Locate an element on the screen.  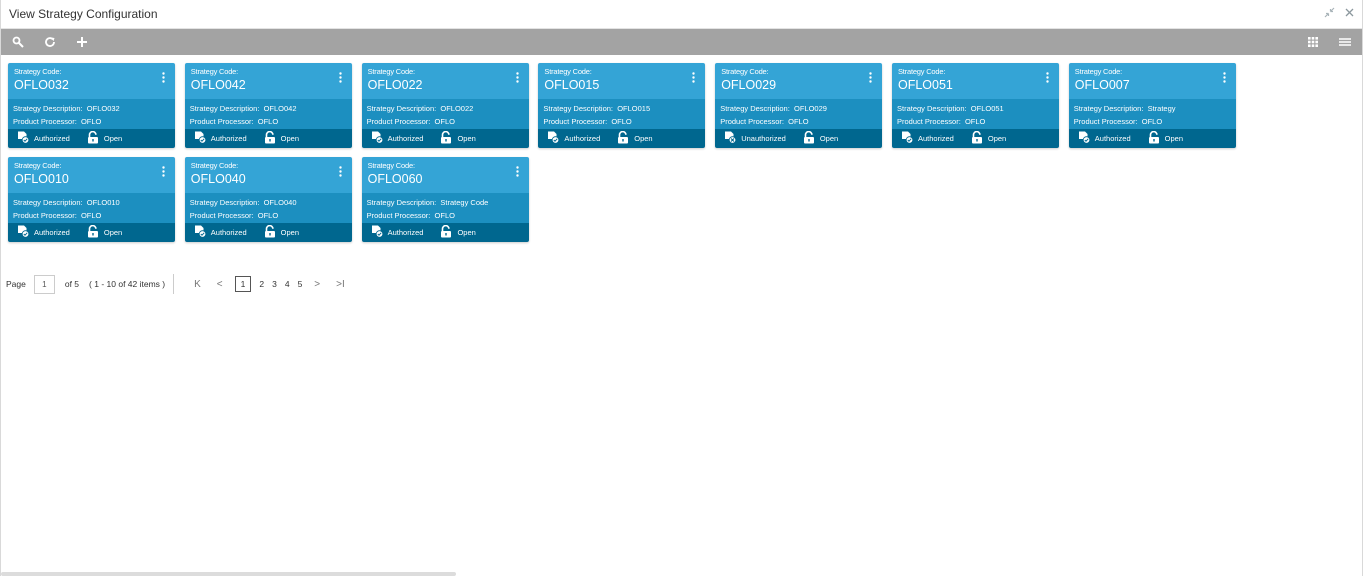
page-number-2: 2 is located at coordinates (261, 284).